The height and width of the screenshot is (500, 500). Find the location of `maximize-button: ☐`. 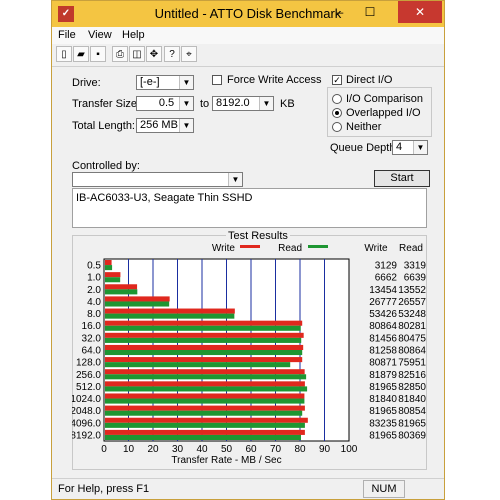

maximize-button: ☐ is located at coordinates (370, 12).